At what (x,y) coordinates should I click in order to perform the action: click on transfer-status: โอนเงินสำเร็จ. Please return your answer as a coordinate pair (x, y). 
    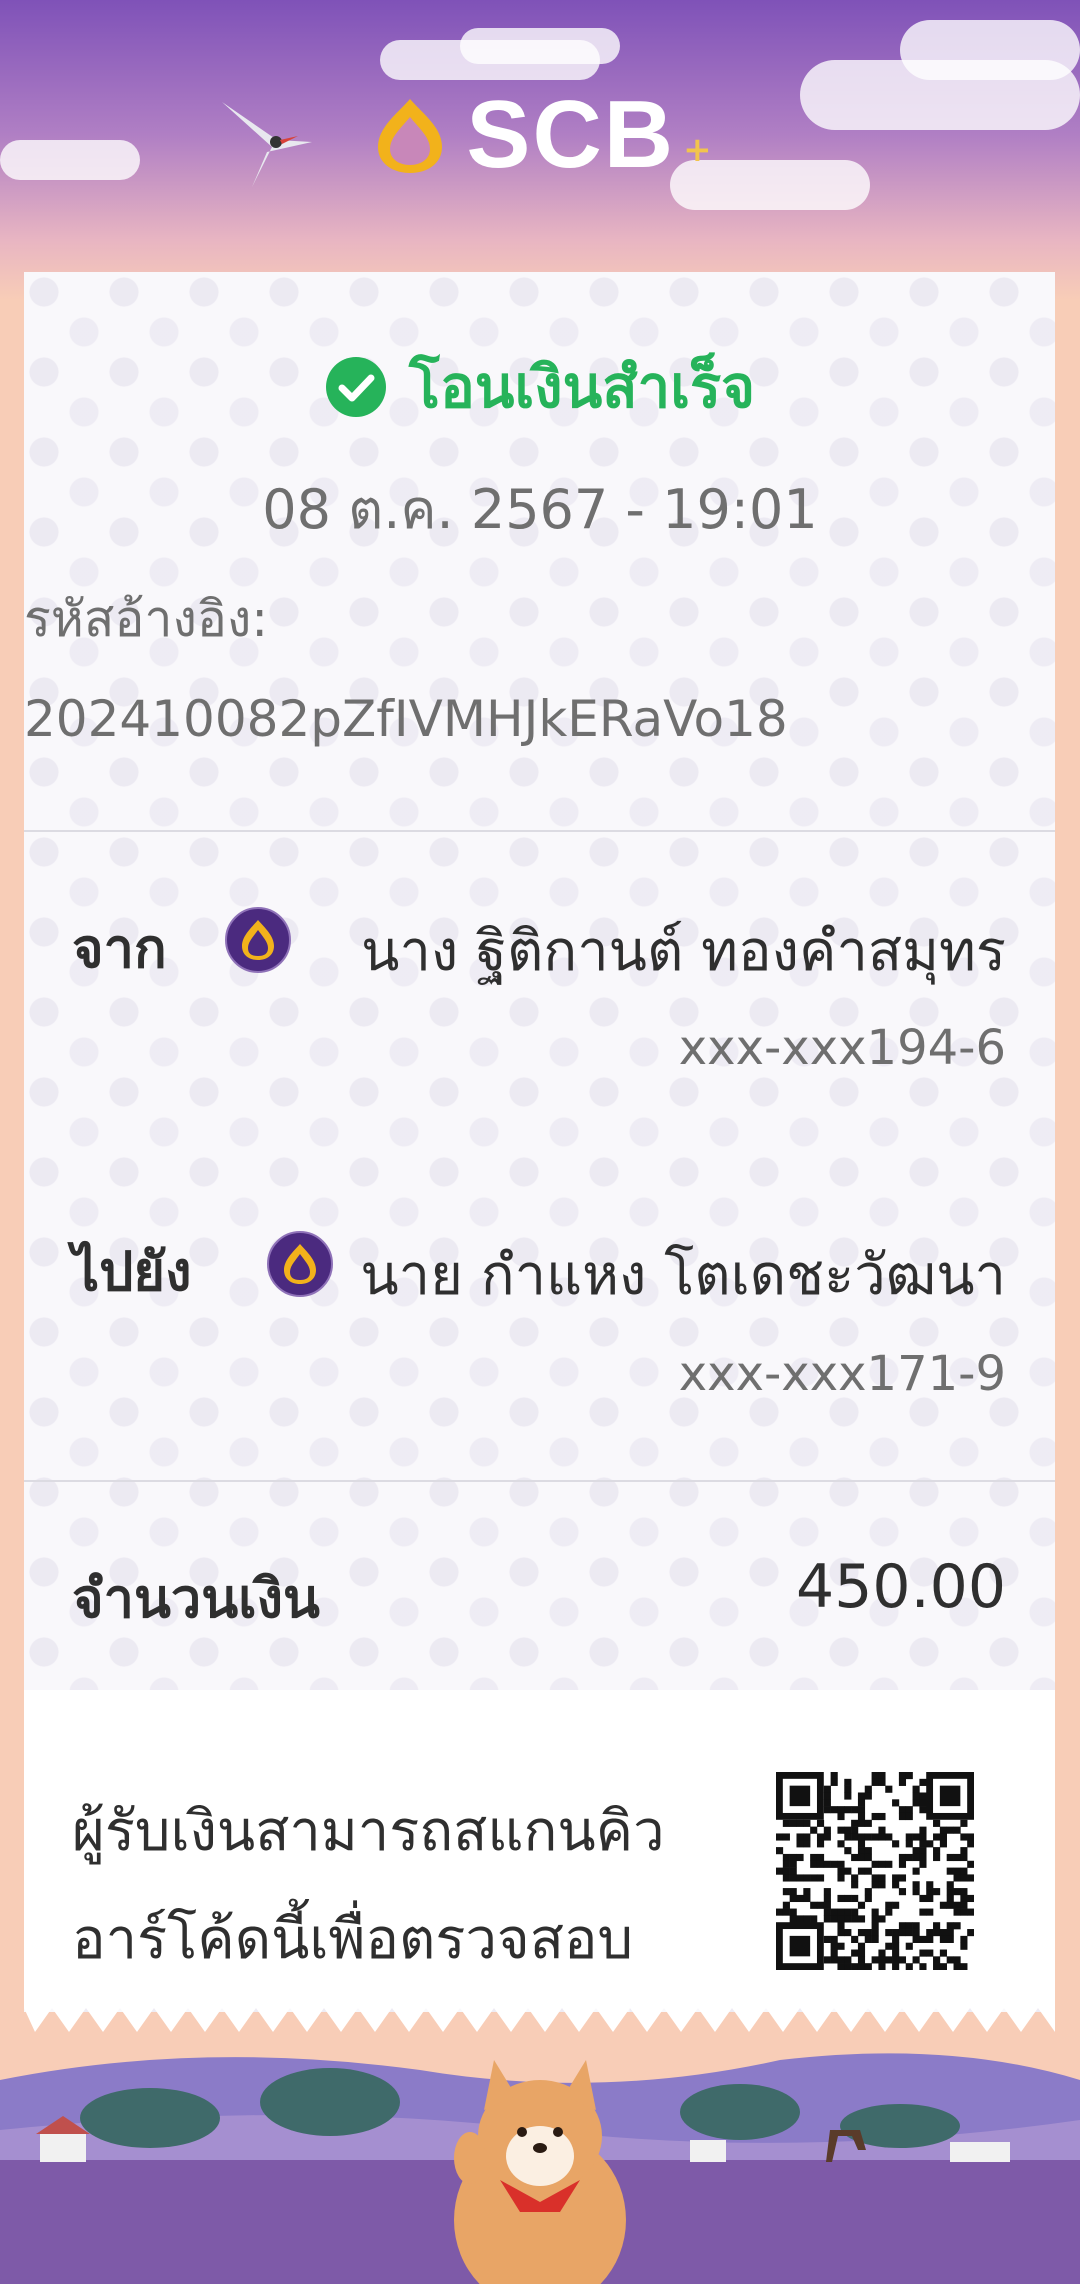
    Looking at the image, I should click on (540, 386).